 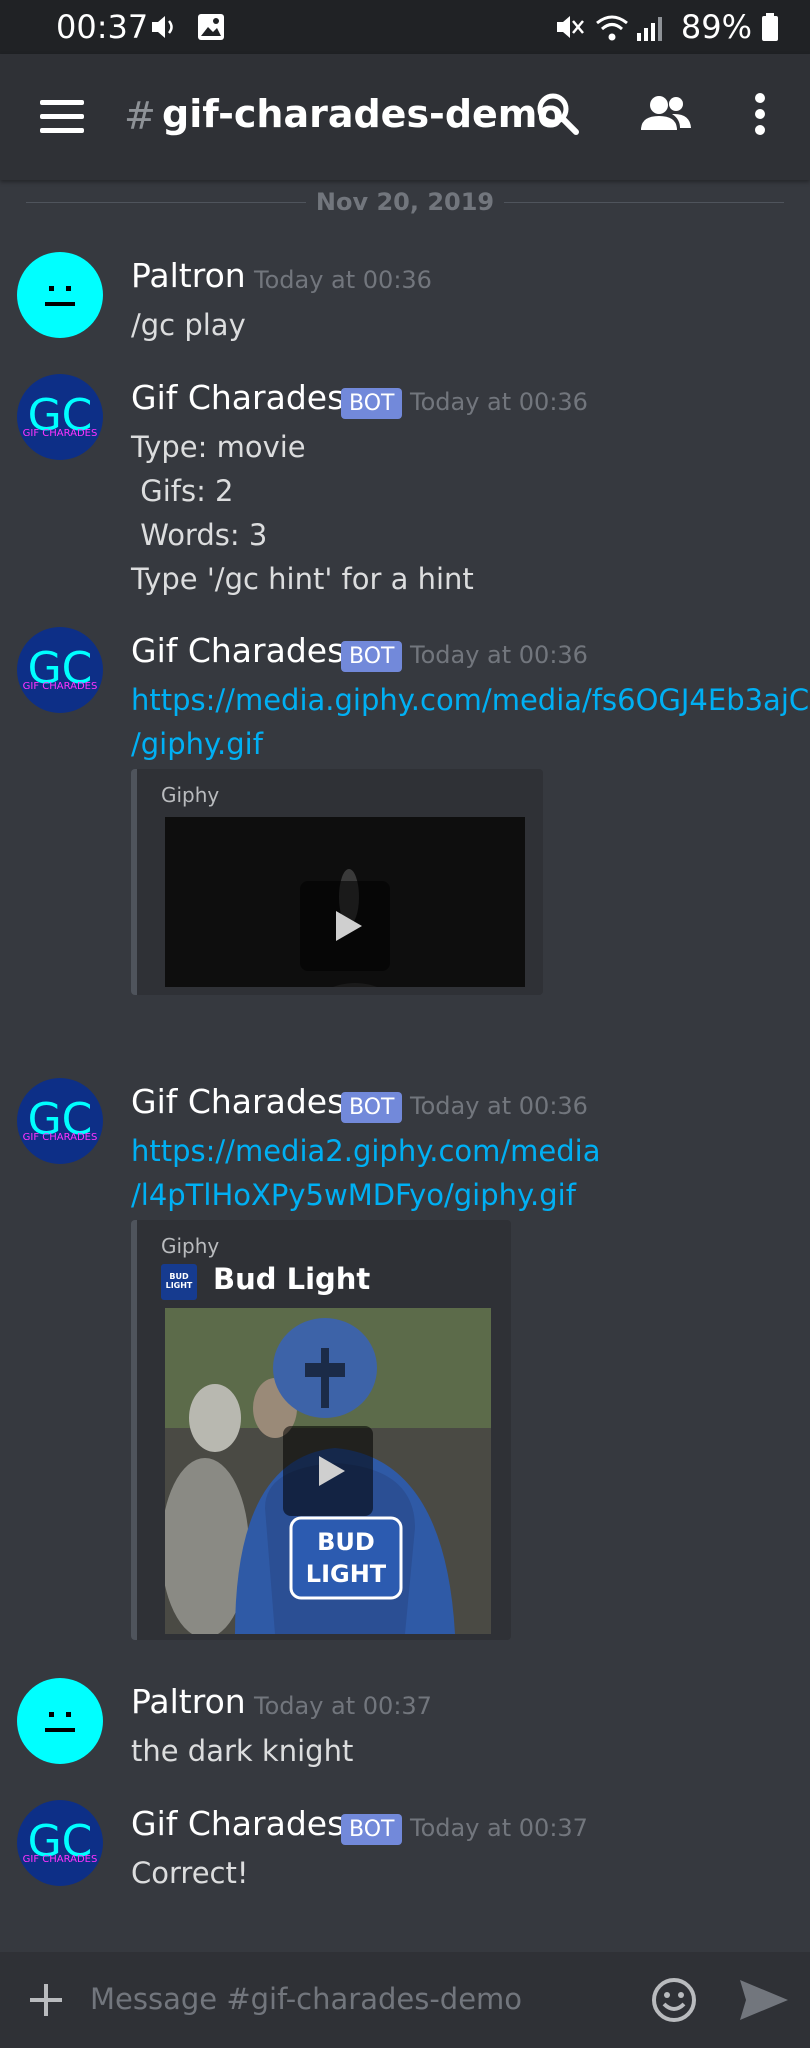 What do you see at coordinates (405, 203) in the screenshot?
I see `date-divider: Nov 20, 2019` at bounding box center [405, 203].